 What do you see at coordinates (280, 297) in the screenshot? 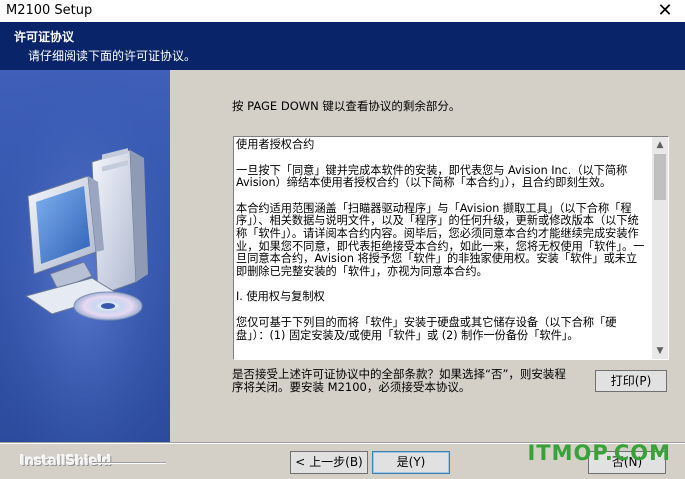
I see `license-paragraph: I. 使用权与复制权` at bounding box center [280, 297].